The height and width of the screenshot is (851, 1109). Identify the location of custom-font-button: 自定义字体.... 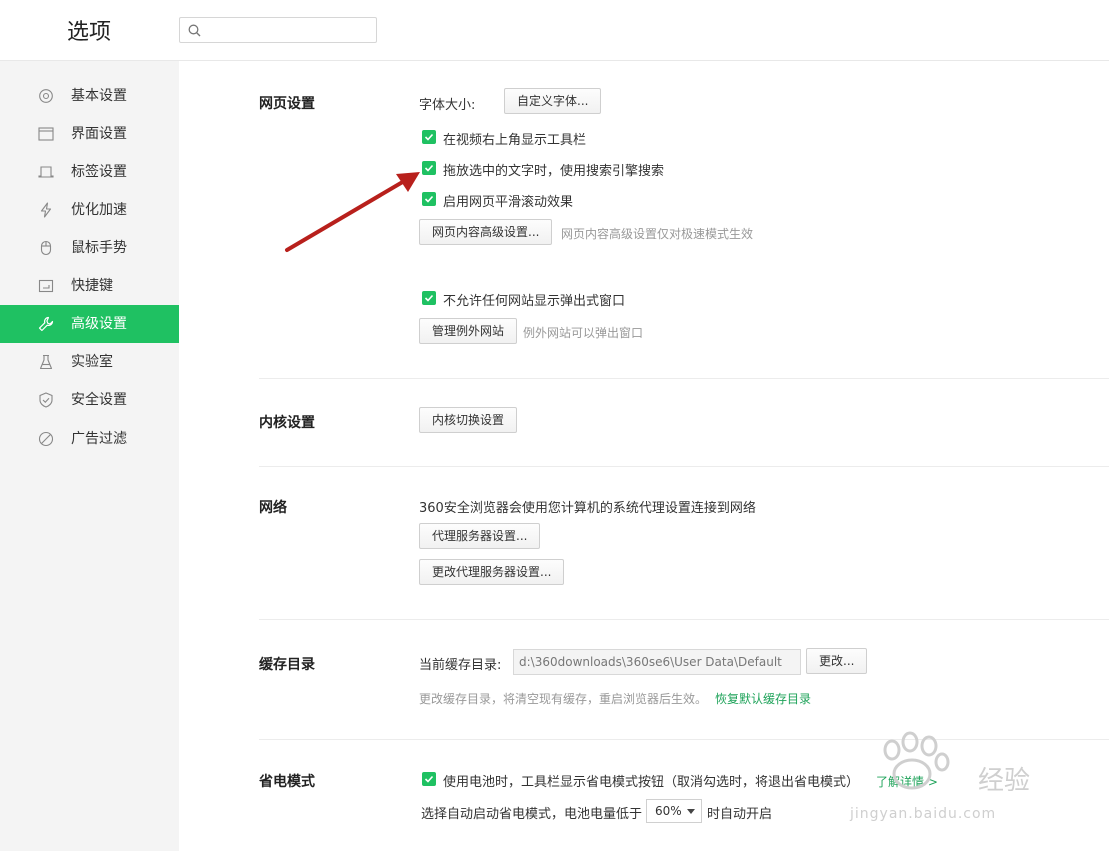
(553, 101).